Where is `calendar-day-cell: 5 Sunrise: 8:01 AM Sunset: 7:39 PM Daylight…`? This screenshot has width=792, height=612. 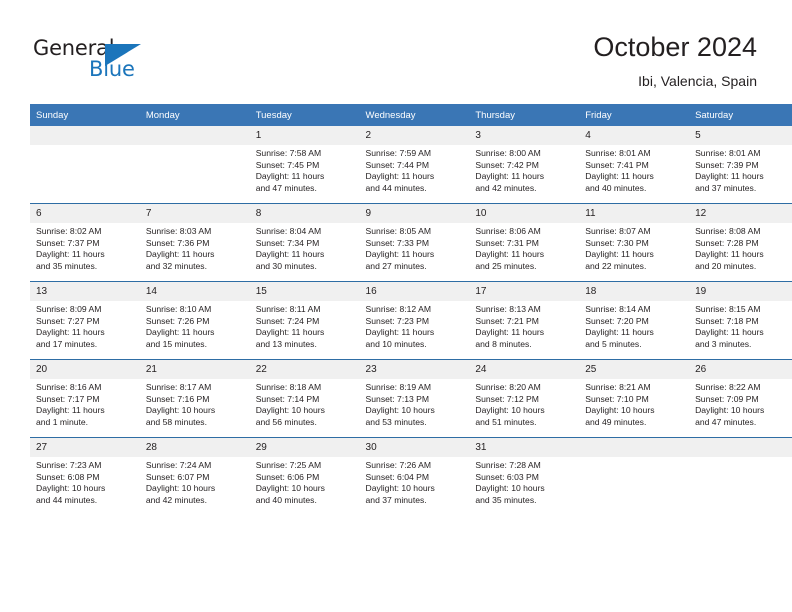 calendar-day-cell: 5 Sunrise: 8:01 AM Sunset: 7:39 PM Daylight… is located at coordinates (740, 165).